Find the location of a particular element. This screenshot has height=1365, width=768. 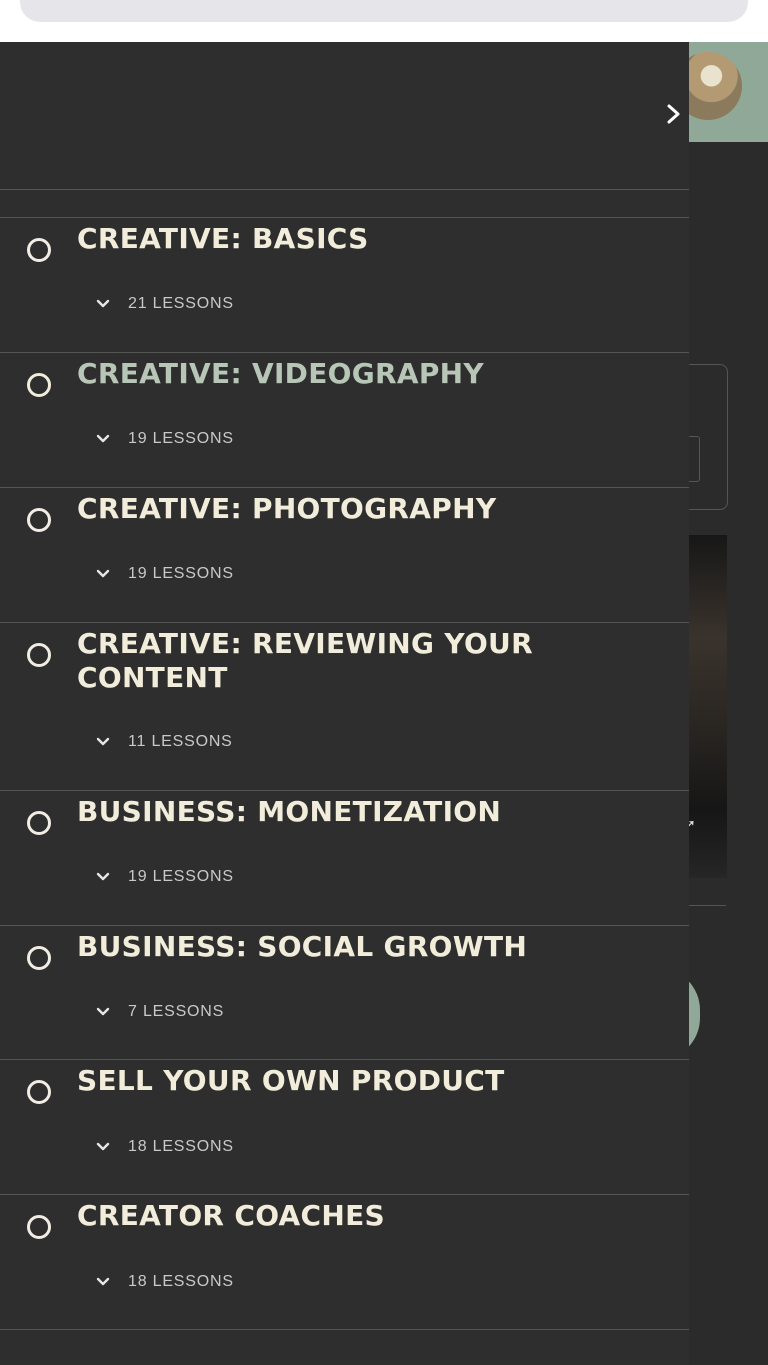

course-section: CREATIVE: PHOTOGRAPHY 19 LESSONS is located at coordinates (344, 555).